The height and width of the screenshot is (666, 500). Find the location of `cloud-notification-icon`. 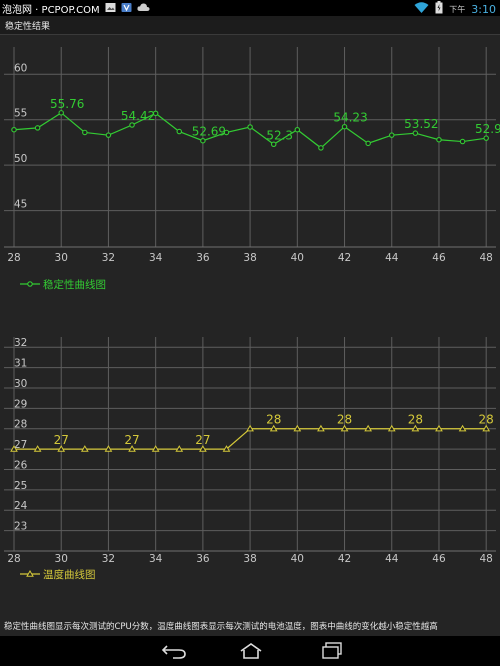

cloud-notification-icon is located at coordinates (143, 8).